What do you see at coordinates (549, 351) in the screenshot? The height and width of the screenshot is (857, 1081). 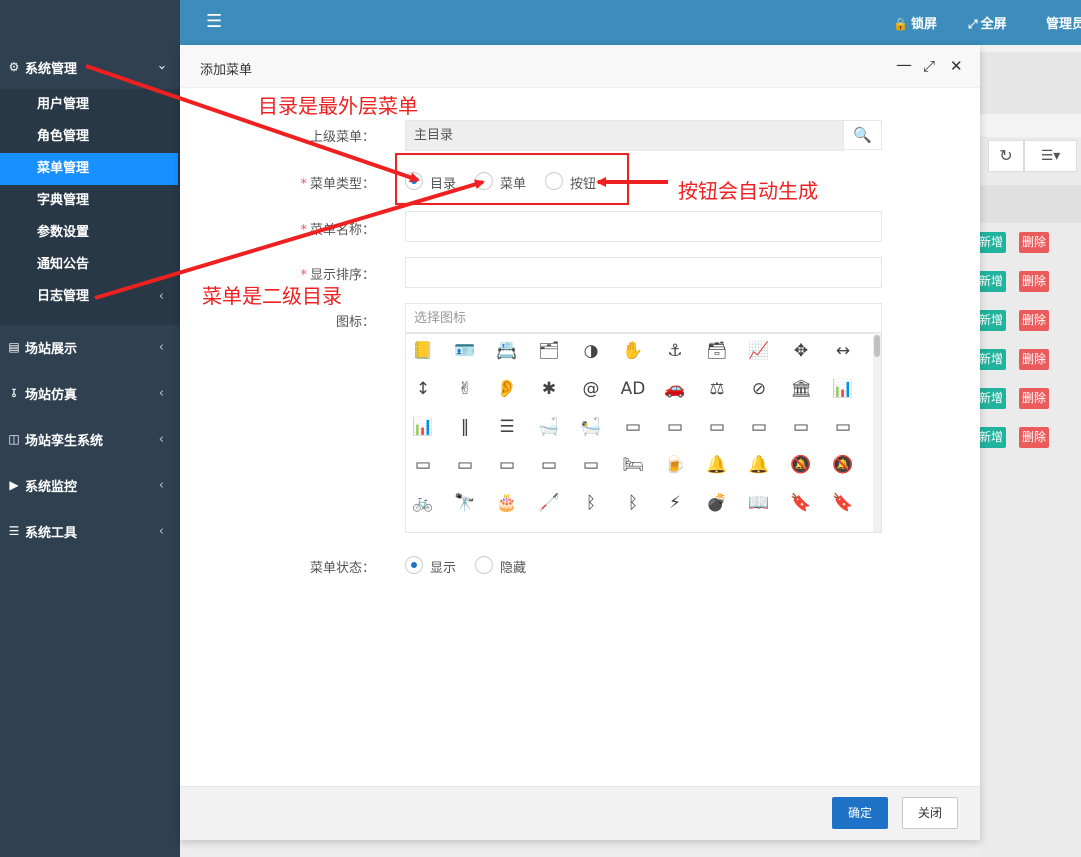 I see `id-card-o-icon: 🗂` at bounding box center [549, 351].